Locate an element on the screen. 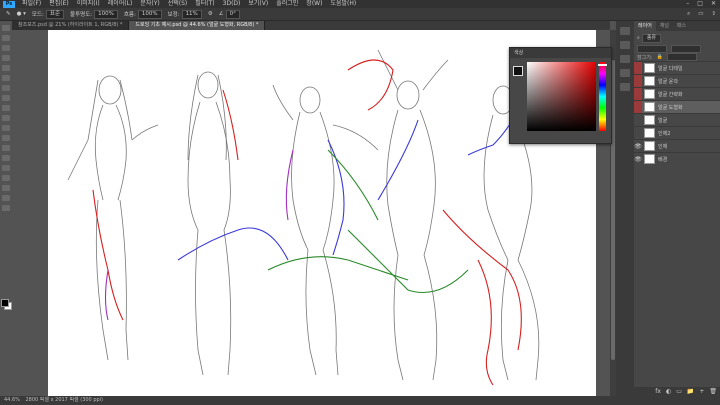 This screenshot has height=405, width=720. menu-filter: 필터(T) is located at coordinates (204, 4).